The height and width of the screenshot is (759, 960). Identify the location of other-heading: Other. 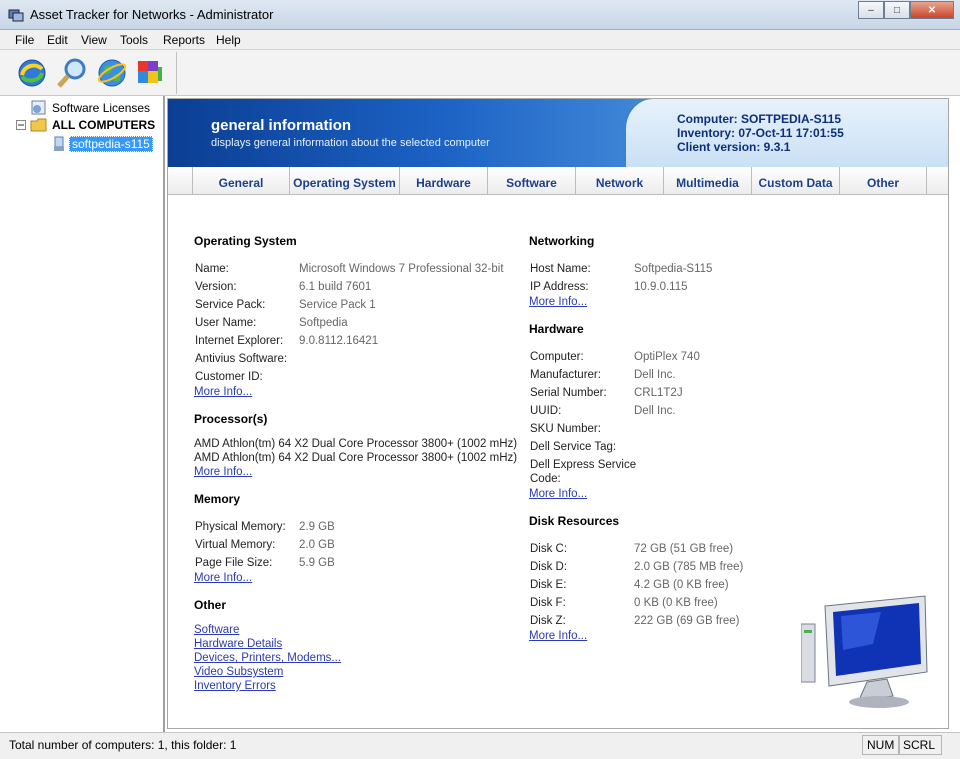
(210, 605).